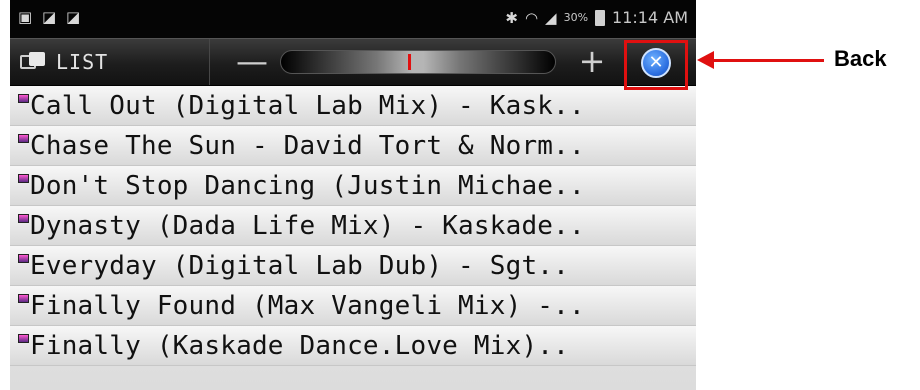 The height and width of the screenshot is (390, 920). What do you see at coordinates (576, 17) in the screenshot?
I see `battery-percent: 30%` at bounding box center [576, 17].